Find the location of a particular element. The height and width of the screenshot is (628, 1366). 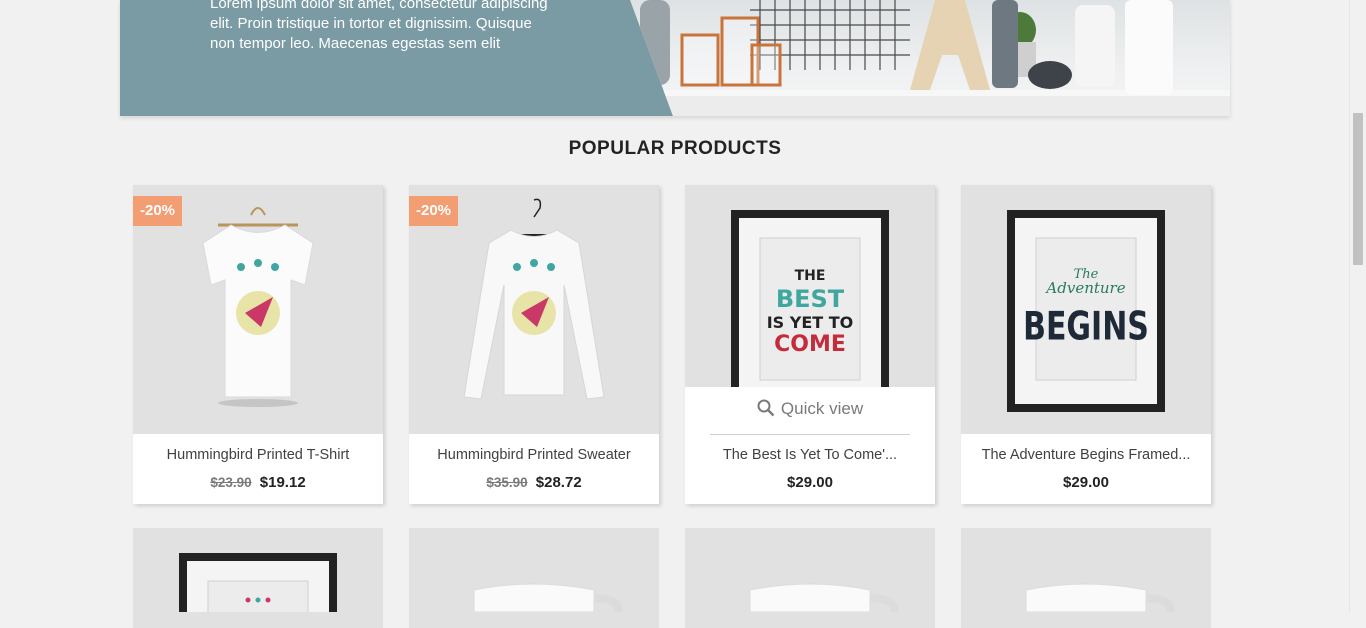

product-name: Hummingbird Printed Sweater is located at coordinates (534, 455).